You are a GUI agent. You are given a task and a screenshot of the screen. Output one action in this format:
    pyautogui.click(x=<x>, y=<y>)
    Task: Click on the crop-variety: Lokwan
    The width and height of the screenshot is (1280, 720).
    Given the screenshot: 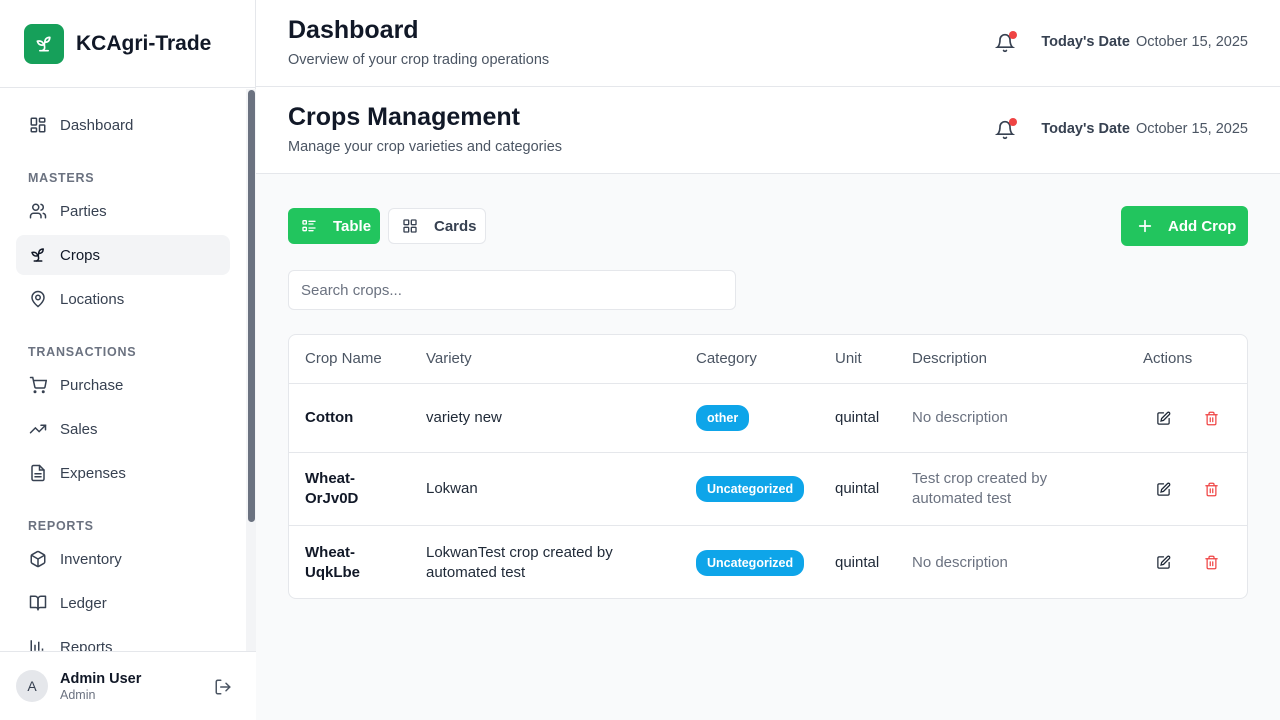 What is the action you would take?
    pyautogui.click(x=452, y=488)
    